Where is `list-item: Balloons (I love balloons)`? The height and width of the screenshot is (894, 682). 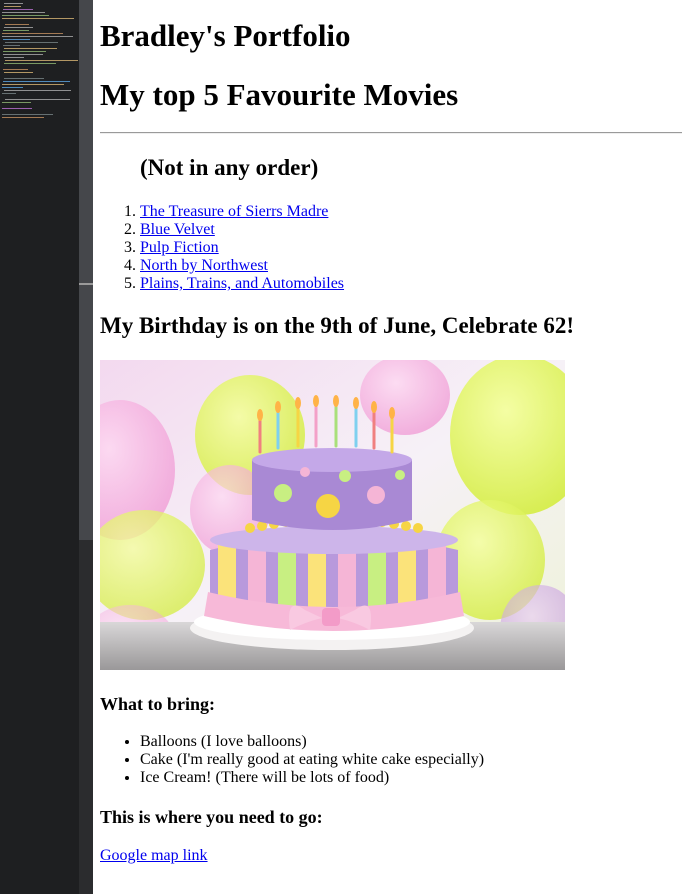 list-item: Balloons (I love balloons) is located at coordinates (312, 742).